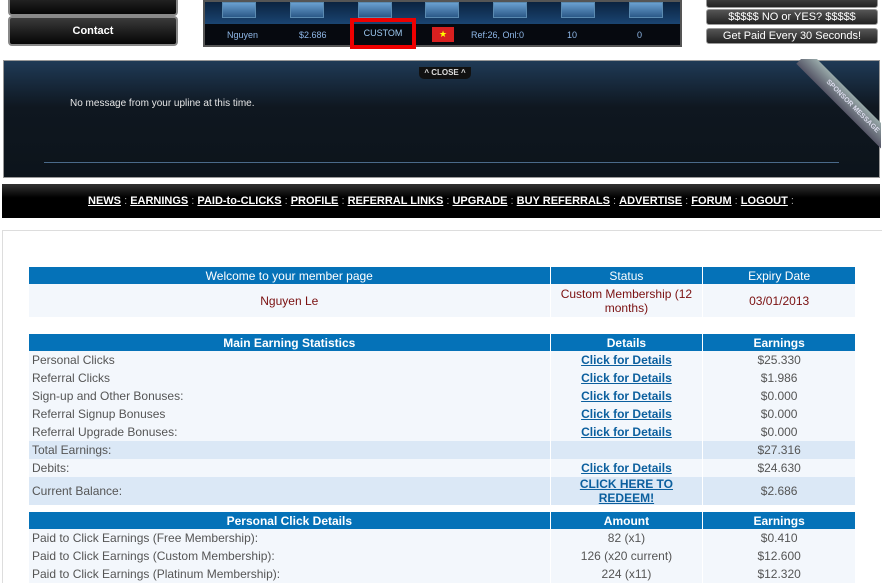  What do you see at coordinates (159, 201) in the screenshot?
I see `nav-earnings: EARNINGS` at bounding box center [159, 201].